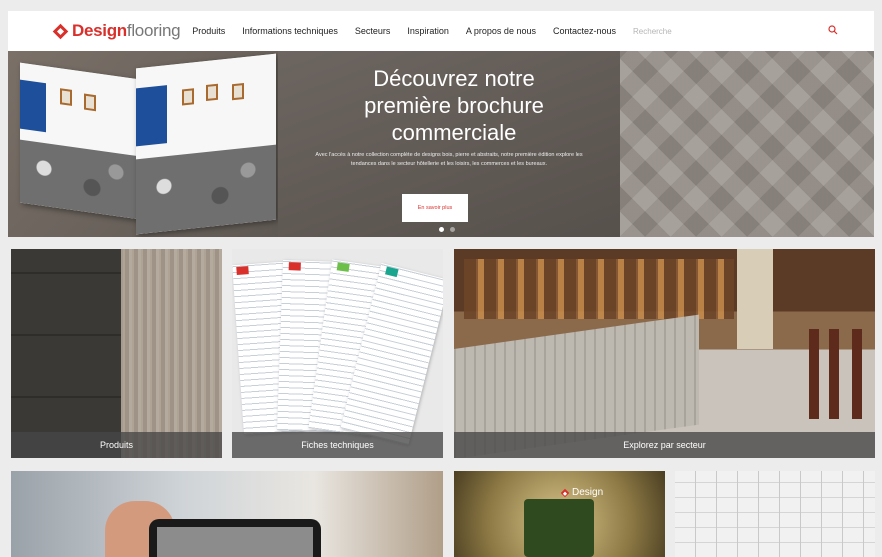 This screenshot has height=557, width=882. Describe the element at coordinates (116, 445) in the screenshot. I see `tile-label-products: Produits` at that location.